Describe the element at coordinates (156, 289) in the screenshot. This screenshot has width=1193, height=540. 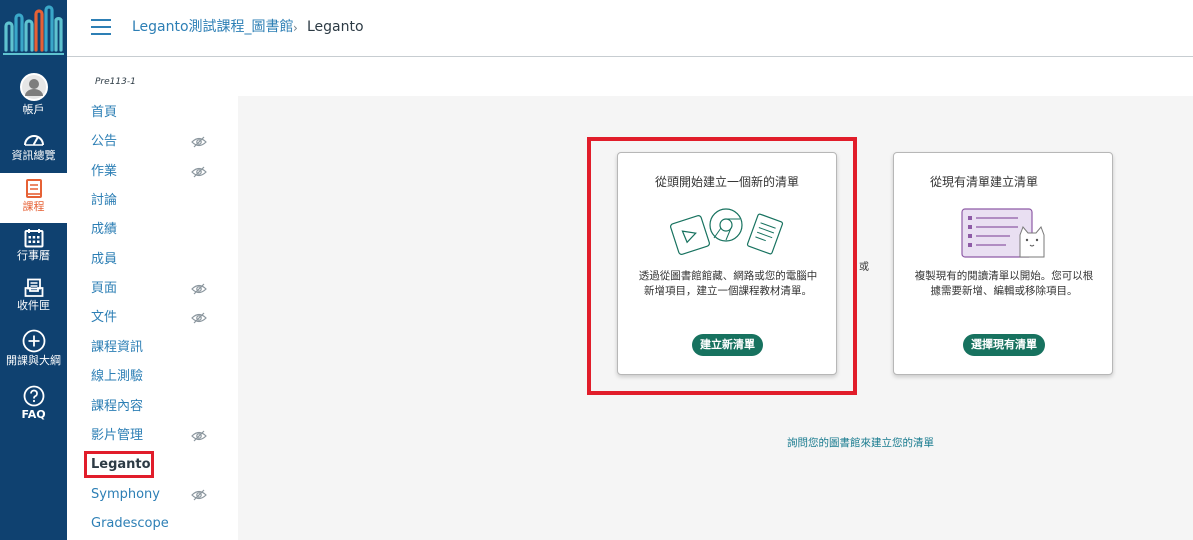
I see `course-nav-item: 頁面` at that location.